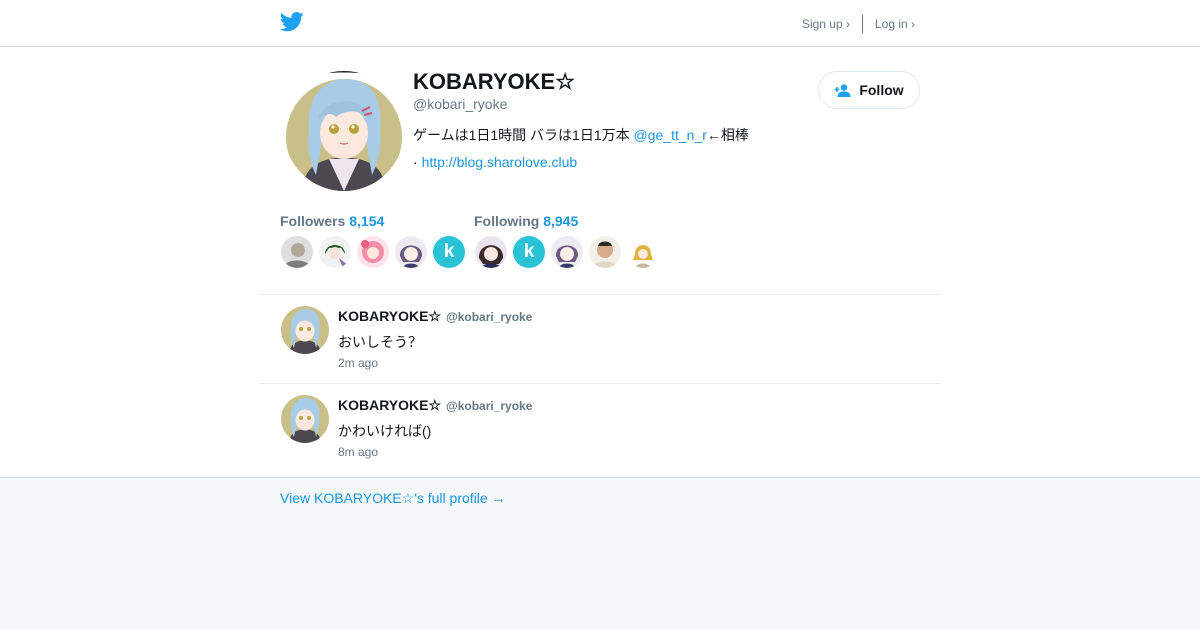 The image size is (1200, 630). I want to click on profile-handle: @kobari_ryoke, so click(460, 104).